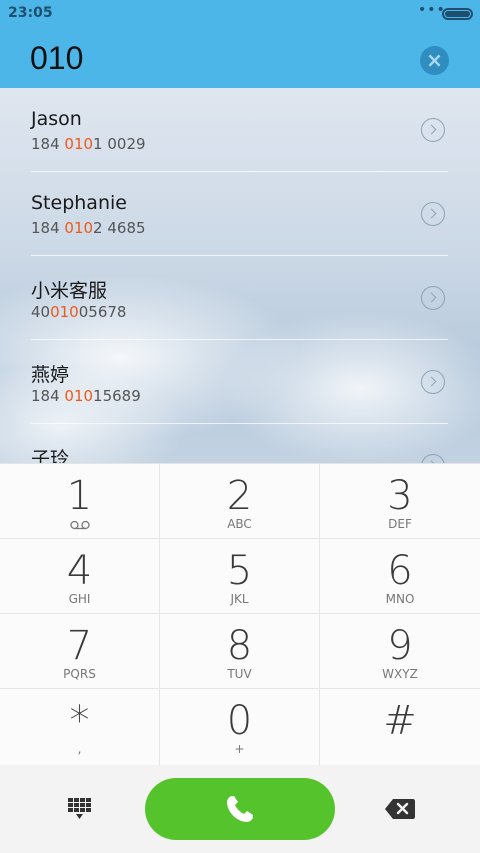  I want to click on key-star: * ,, so click(80, 727).